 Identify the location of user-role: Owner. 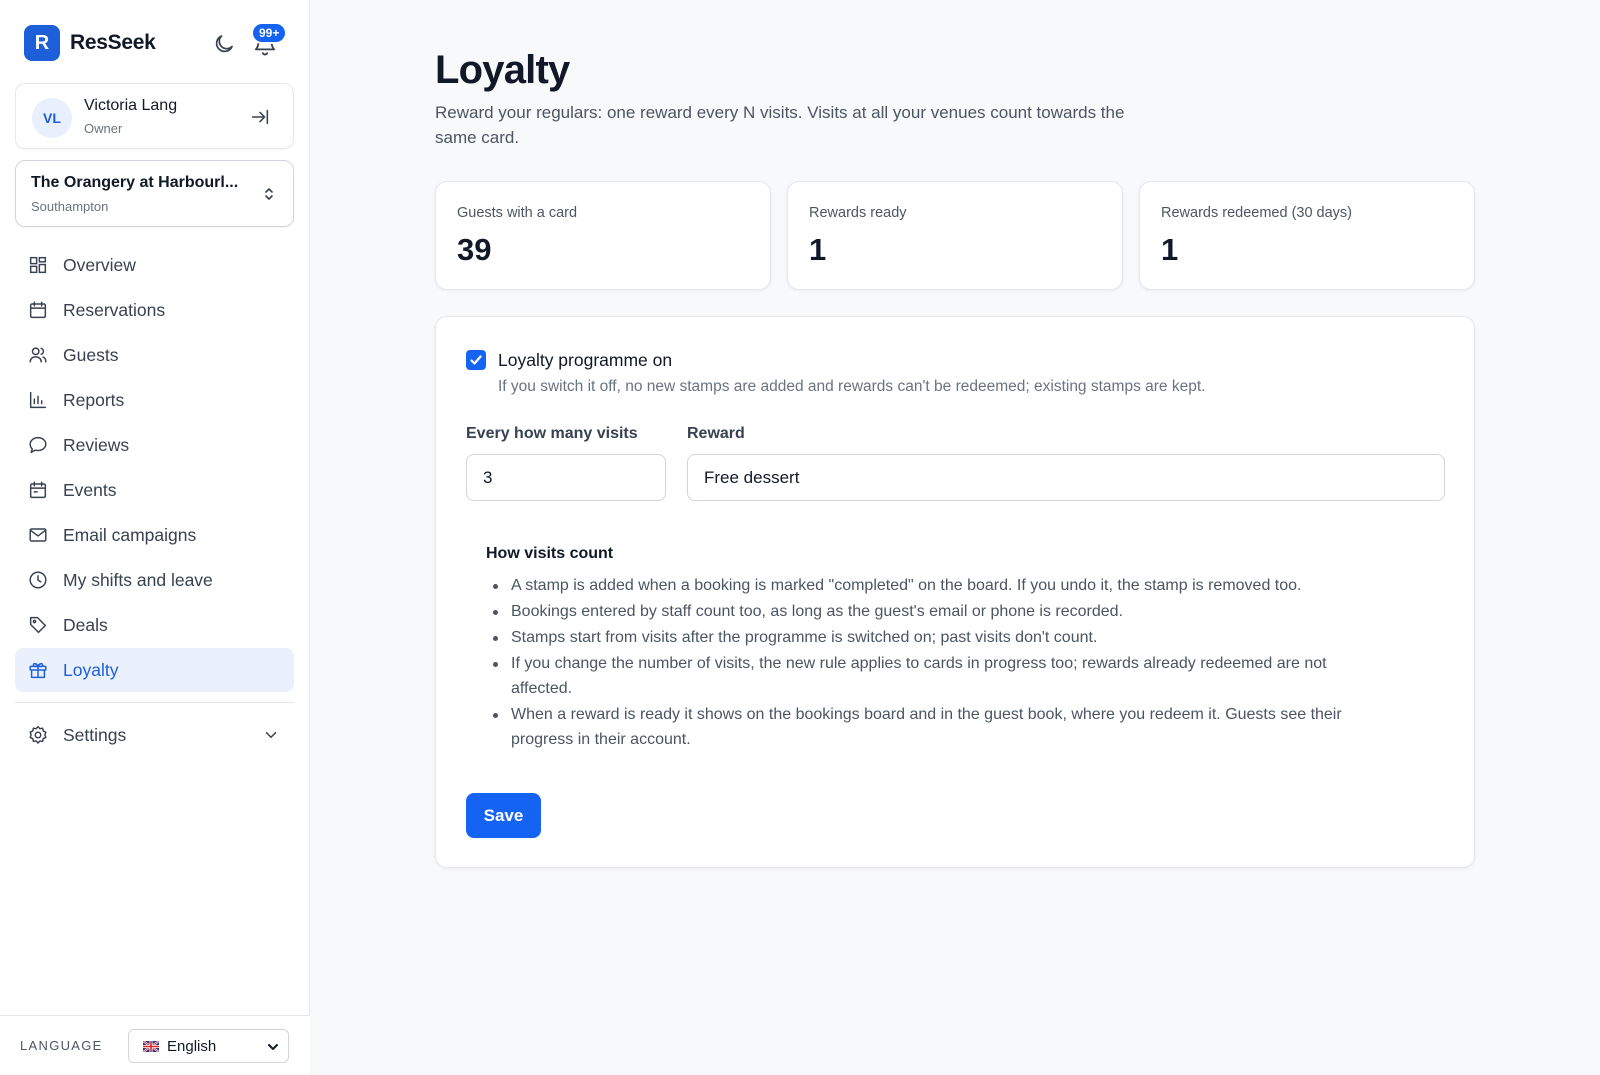
(103, 128).